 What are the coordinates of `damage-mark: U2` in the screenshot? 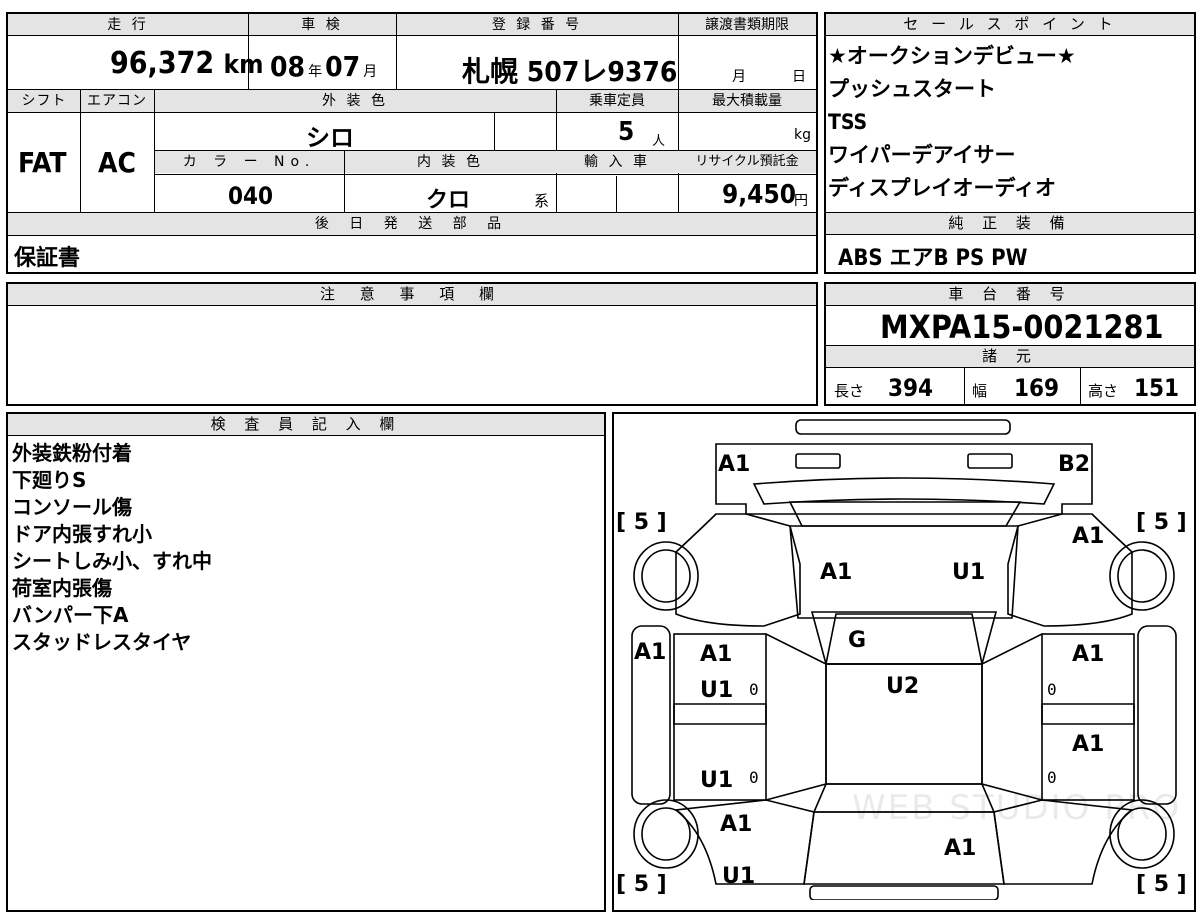 It's located at (903, 686).